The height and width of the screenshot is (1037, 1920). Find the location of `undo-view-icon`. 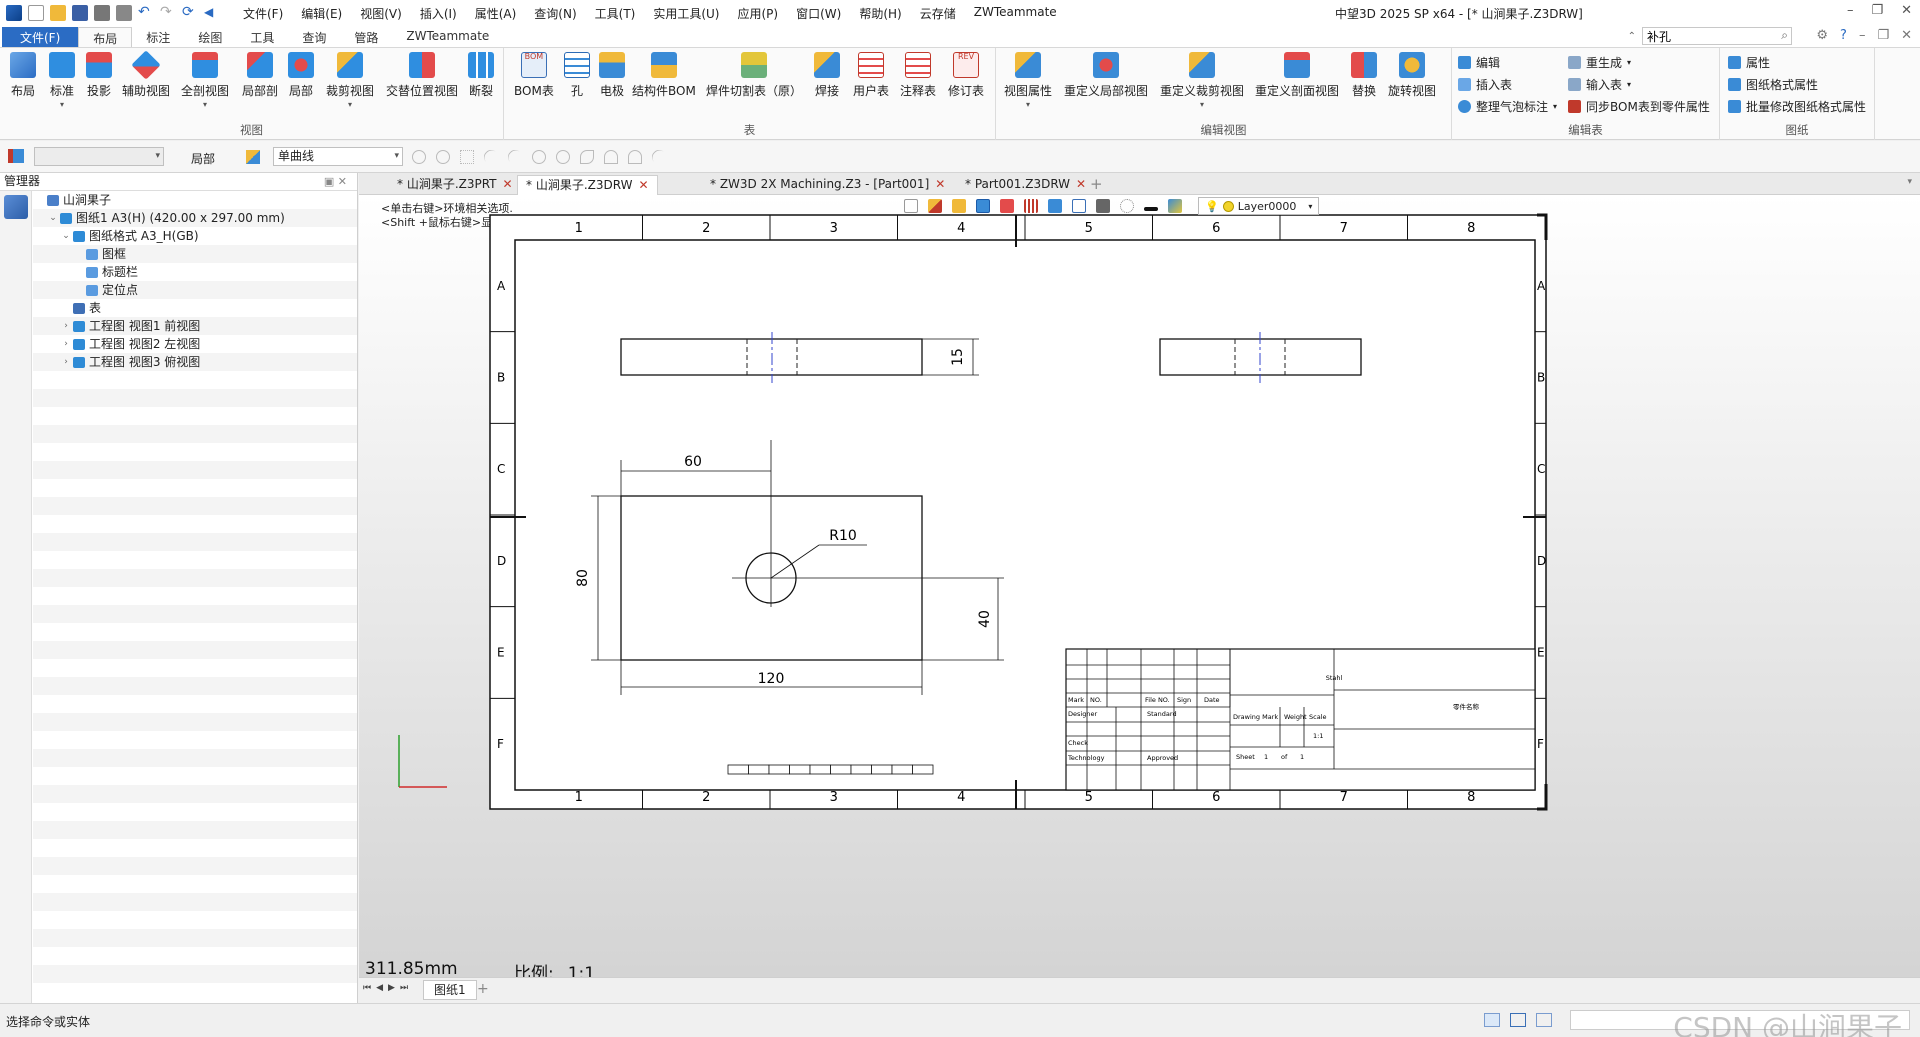

undo-view-icon is located at coordinates (911, 206).